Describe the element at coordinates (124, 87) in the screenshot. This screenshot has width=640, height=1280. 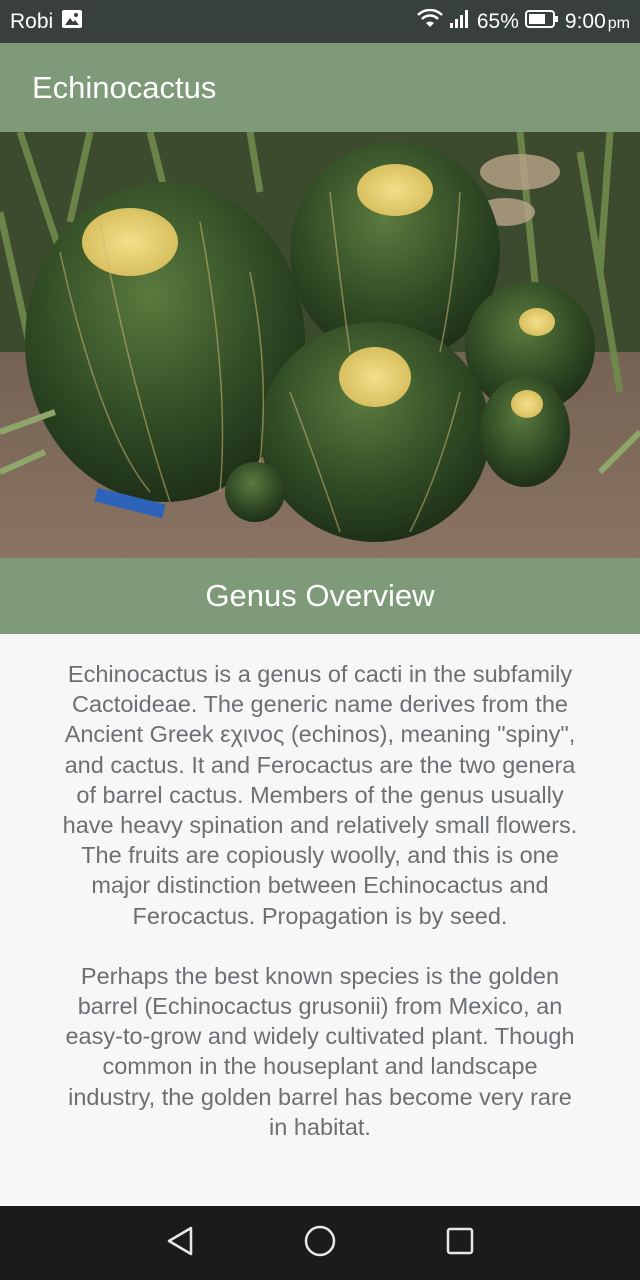
I see `app-title: Echinocactus` at that location.